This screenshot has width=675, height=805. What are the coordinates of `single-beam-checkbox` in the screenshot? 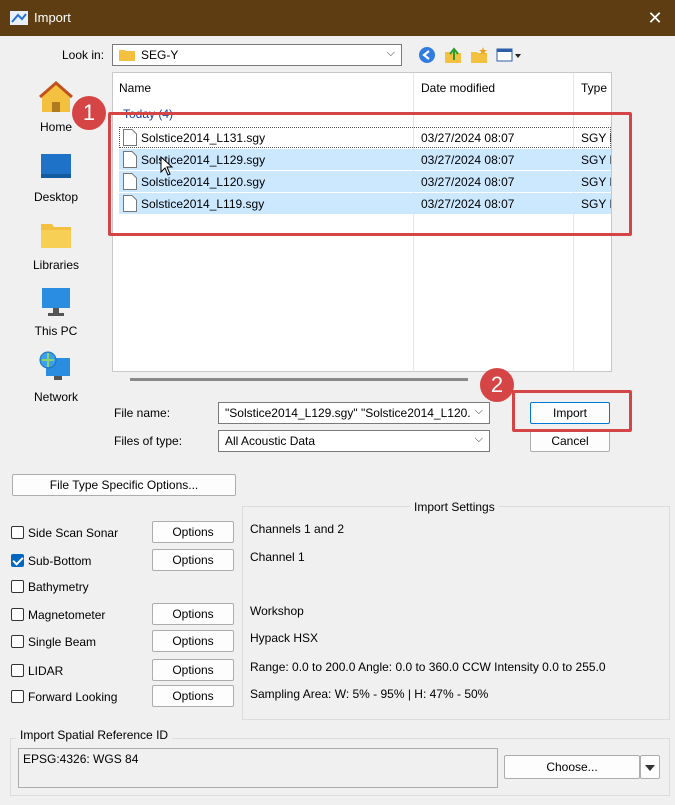 It's located at (17, 641).